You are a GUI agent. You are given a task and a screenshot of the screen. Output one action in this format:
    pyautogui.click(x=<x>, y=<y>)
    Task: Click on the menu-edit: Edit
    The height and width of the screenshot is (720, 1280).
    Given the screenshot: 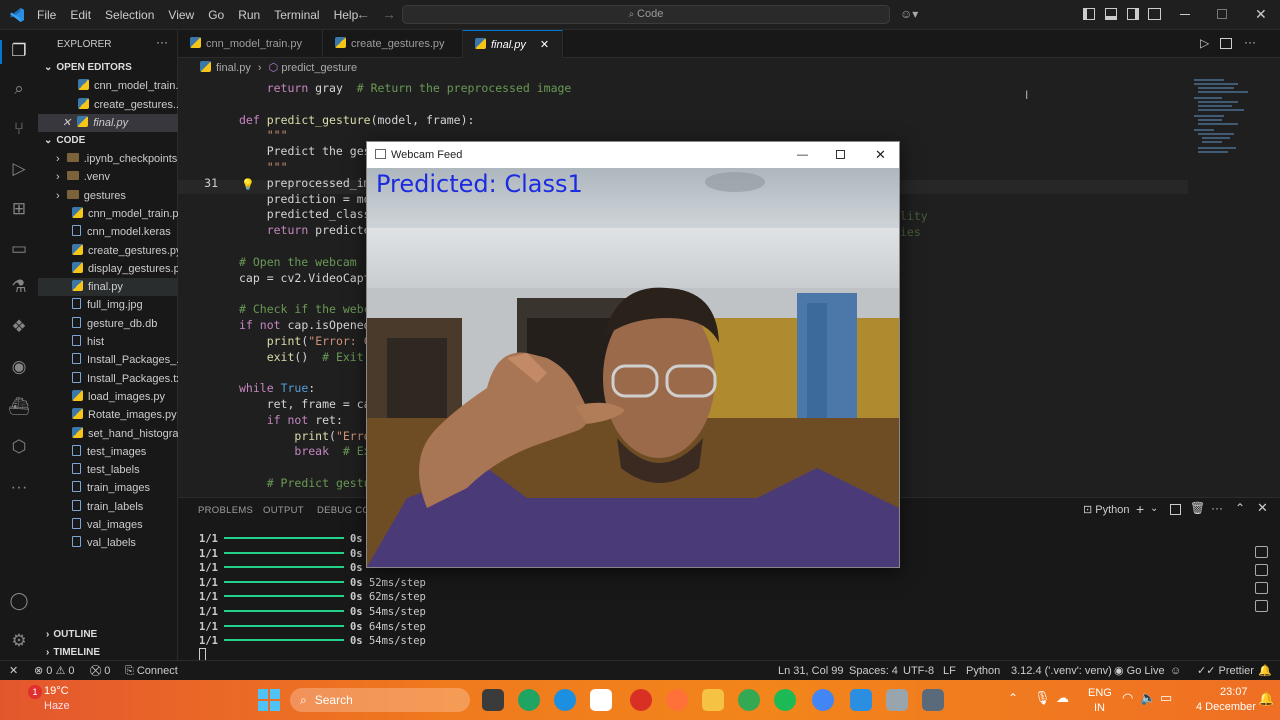 What is the action you would take?
    pyautogui.click(x=80, y=15)
    